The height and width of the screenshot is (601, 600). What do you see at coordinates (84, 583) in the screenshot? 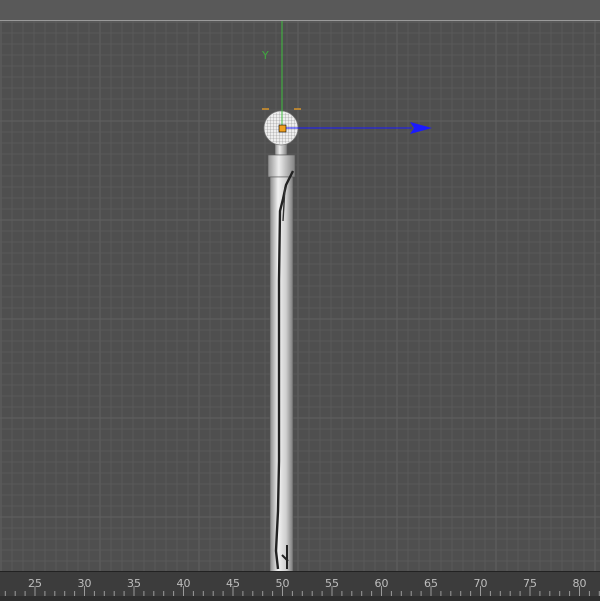
I see `ruler-label: 30` at bounding box center [84, 583].